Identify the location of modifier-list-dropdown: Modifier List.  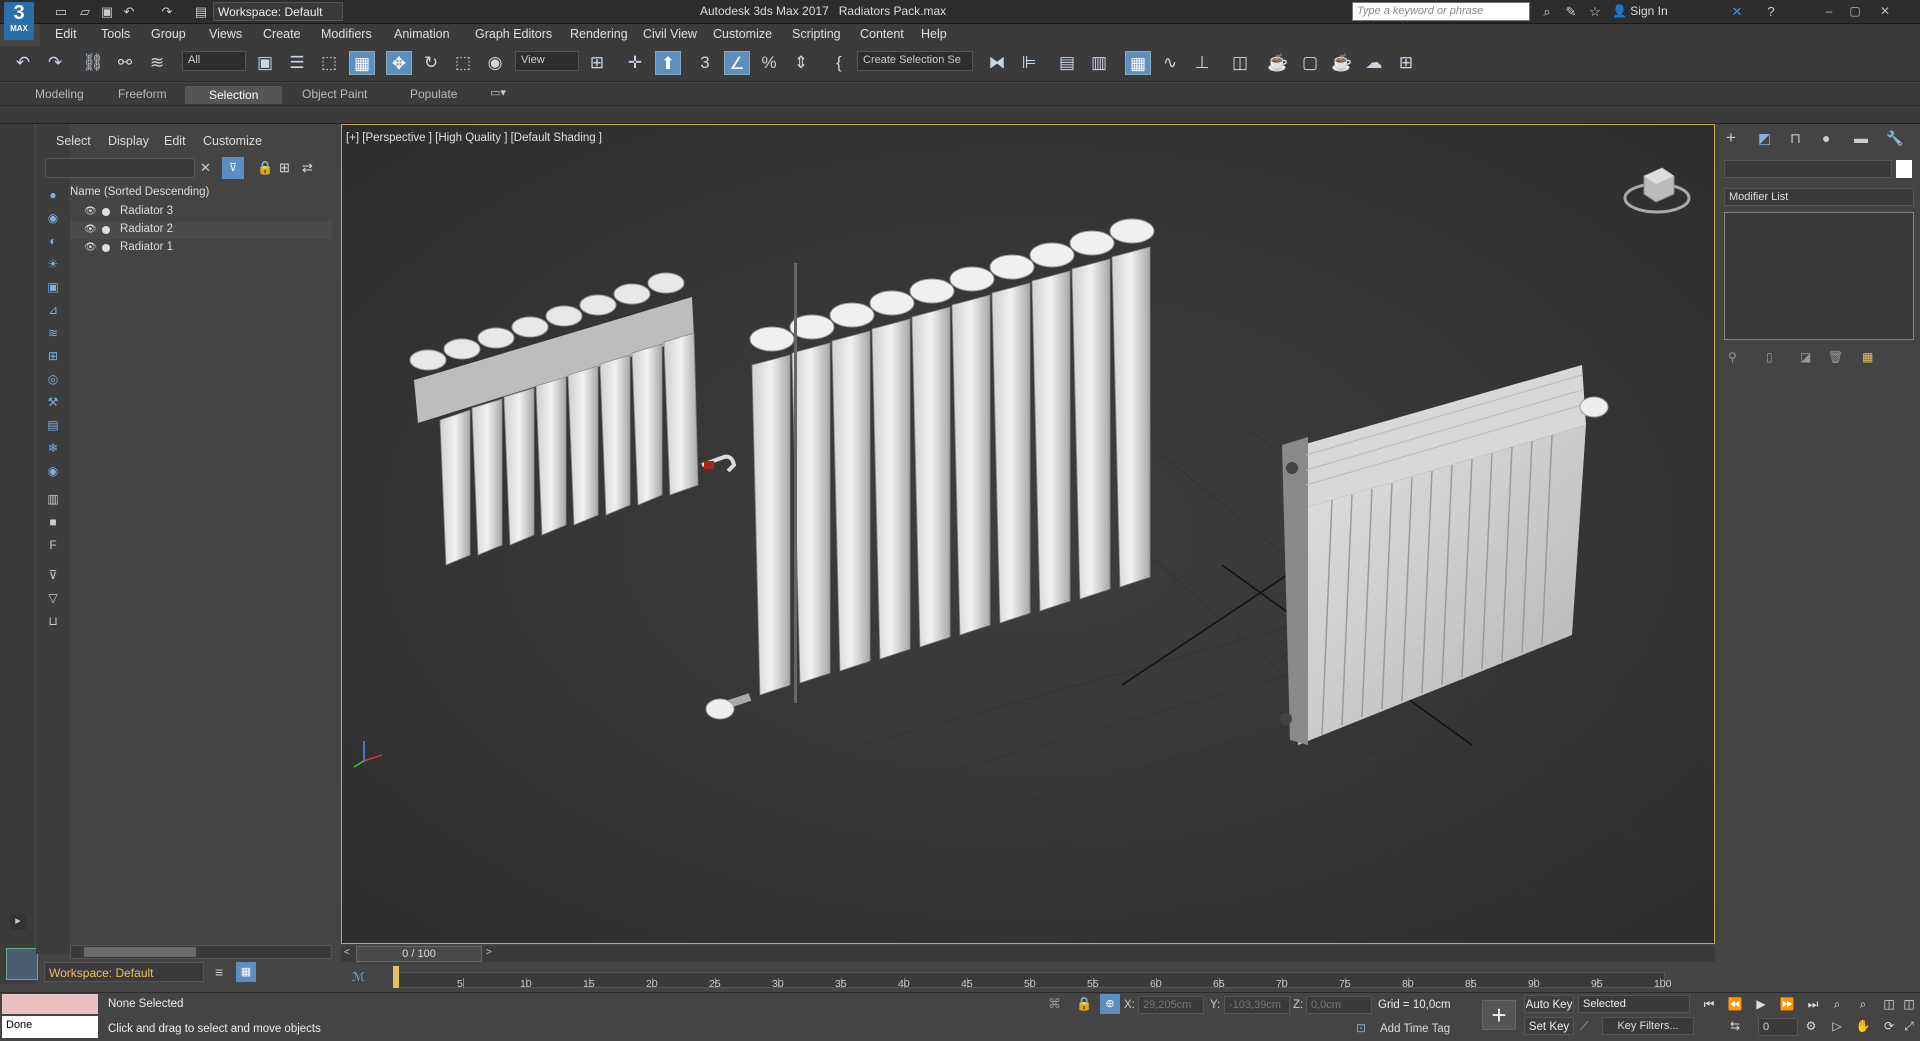
(1819, 197).